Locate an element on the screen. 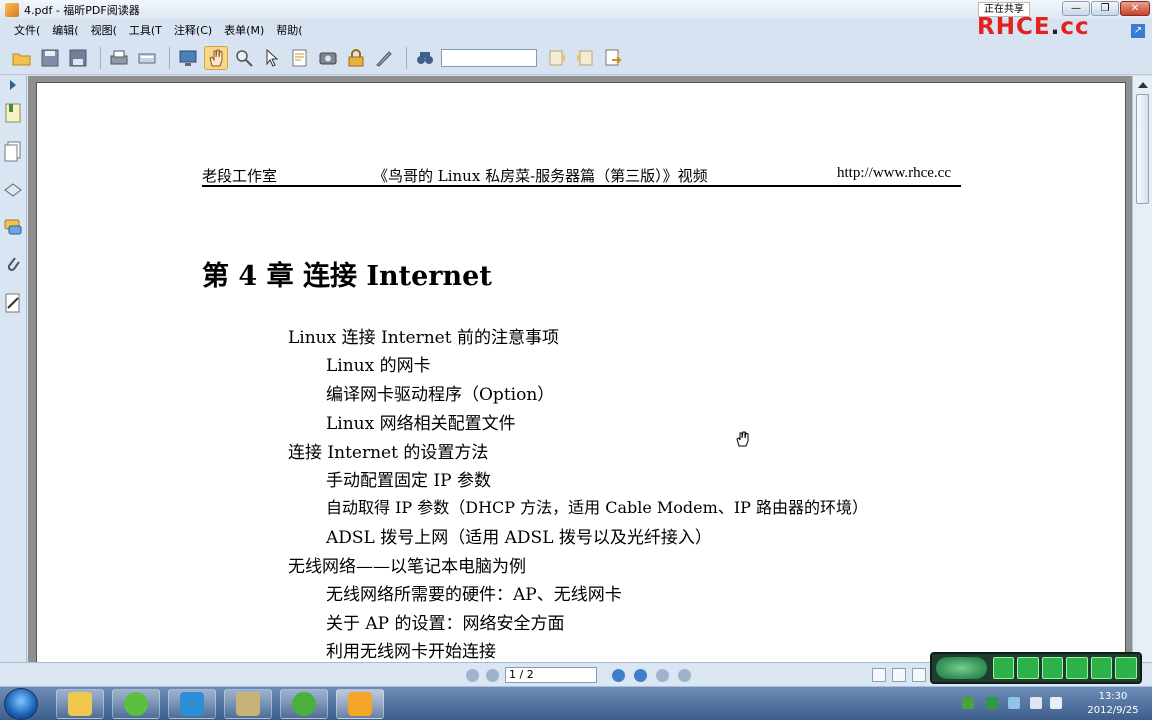 Image resolution: width=1152 pixels, height=720 pixels. clock-time: 13:30 is located at coordinates (1113, 696).